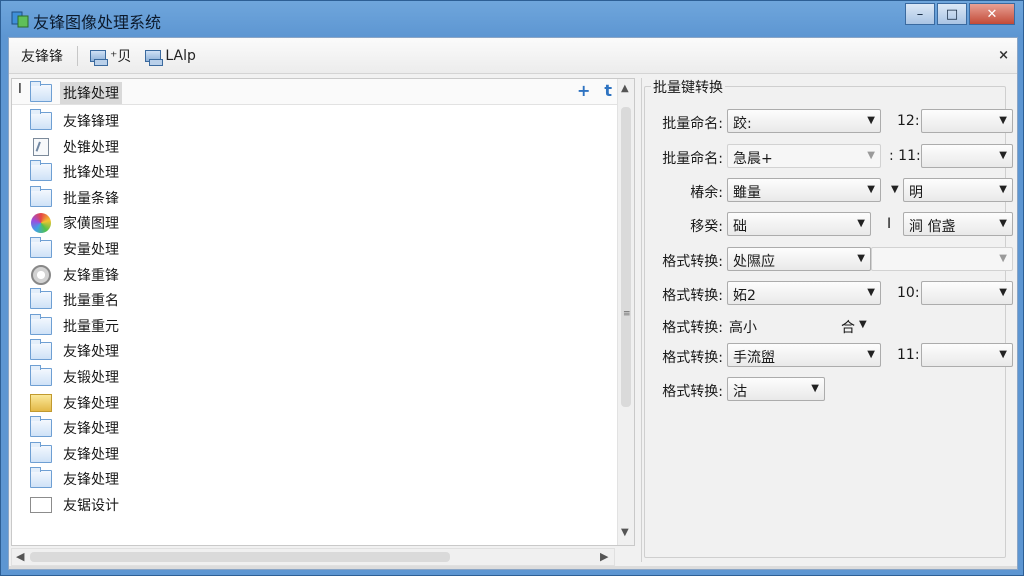  What do you see at coordinates (320, 325) in the screenshot?
I see `tree-item: 批量重元` at bounding box center [320, 325].